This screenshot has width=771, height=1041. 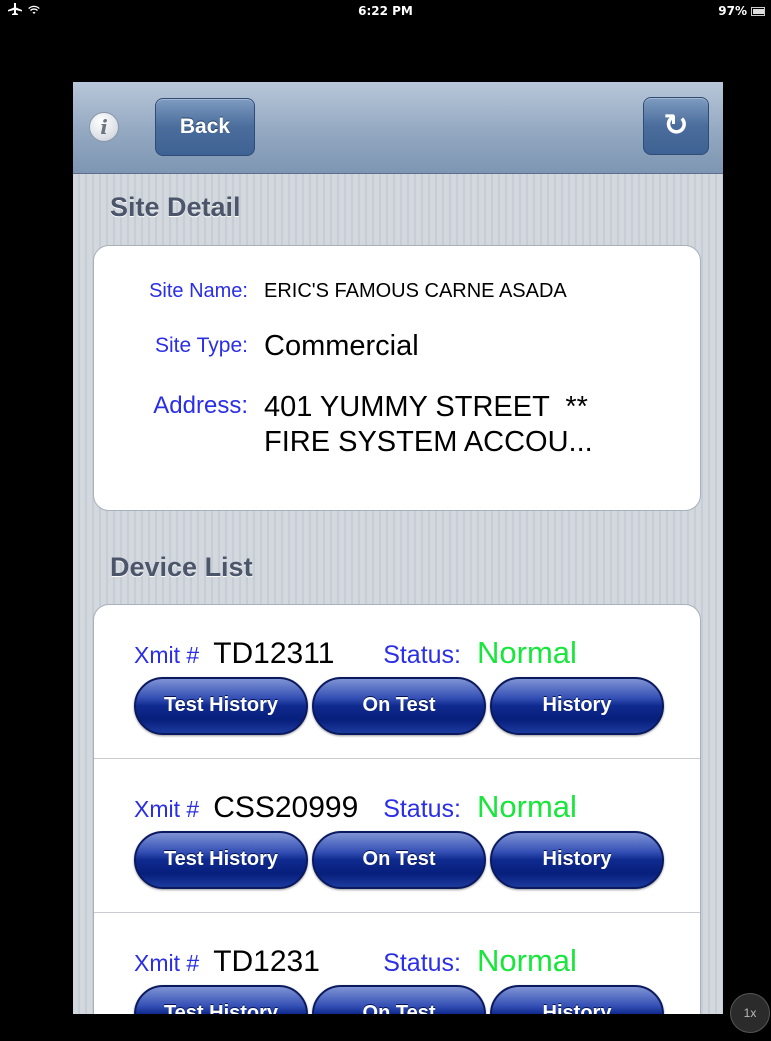 I want to click on device-info-line: Xmit # CSS20999 Status: Normal, so click(x=355, y=807).